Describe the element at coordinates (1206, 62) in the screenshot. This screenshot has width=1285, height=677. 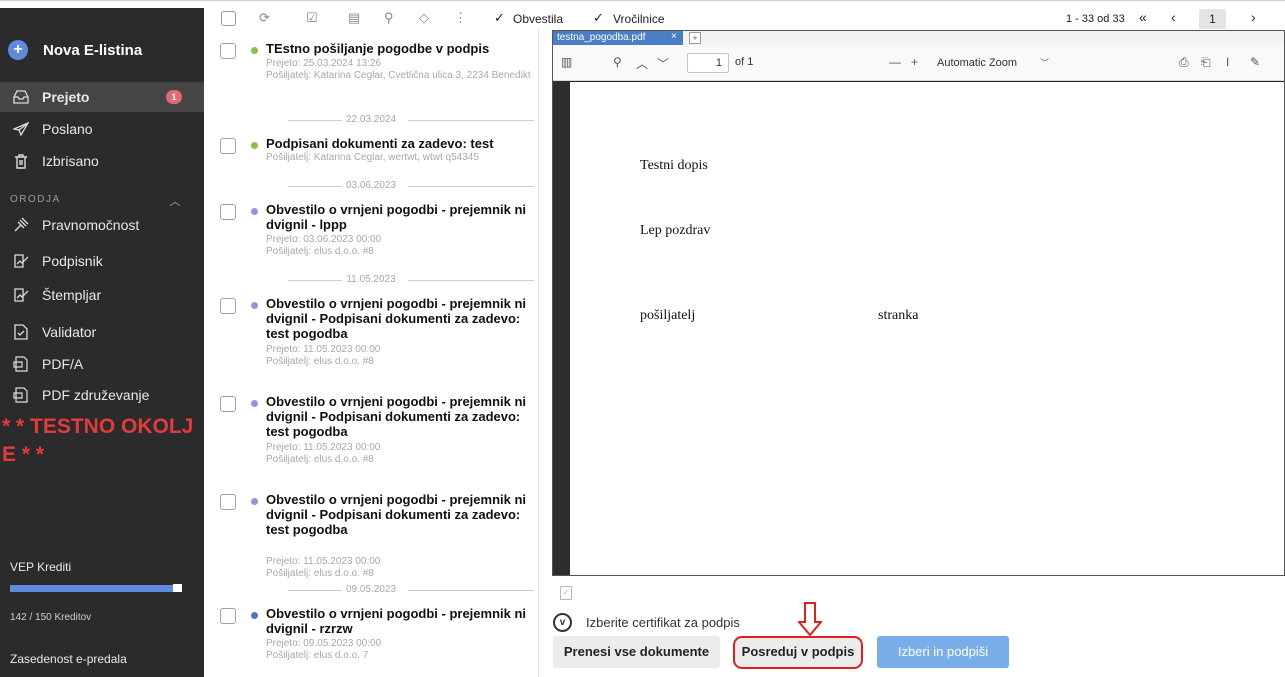
I see `save-icon: ⎗` at that location.